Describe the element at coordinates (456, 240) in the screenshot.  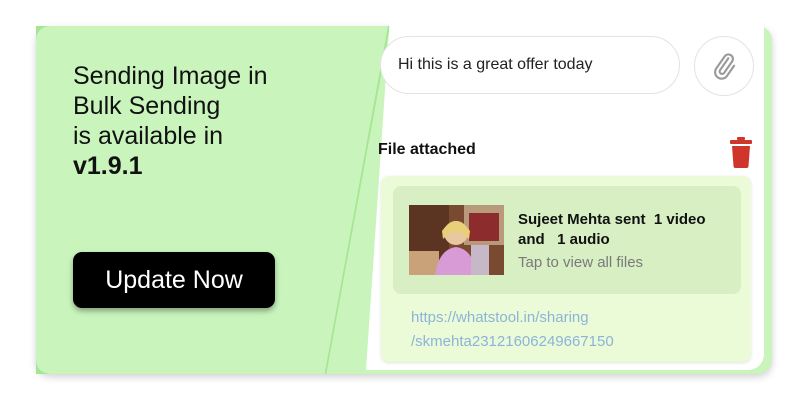
I see `video-thumbnail` at that location.